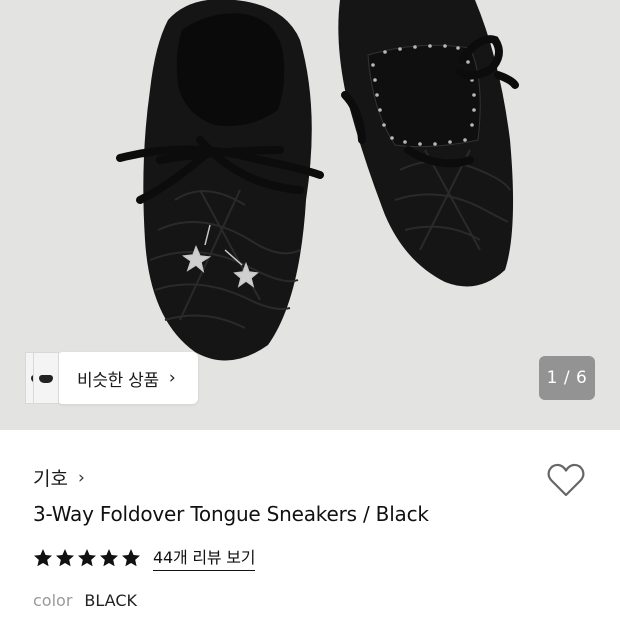 The width and height of the screenshot is (620, 620). Describe the element at coordinates (204, 557) in the screenshot. I see `review-link: 44개 리뷰 보기` at that location.